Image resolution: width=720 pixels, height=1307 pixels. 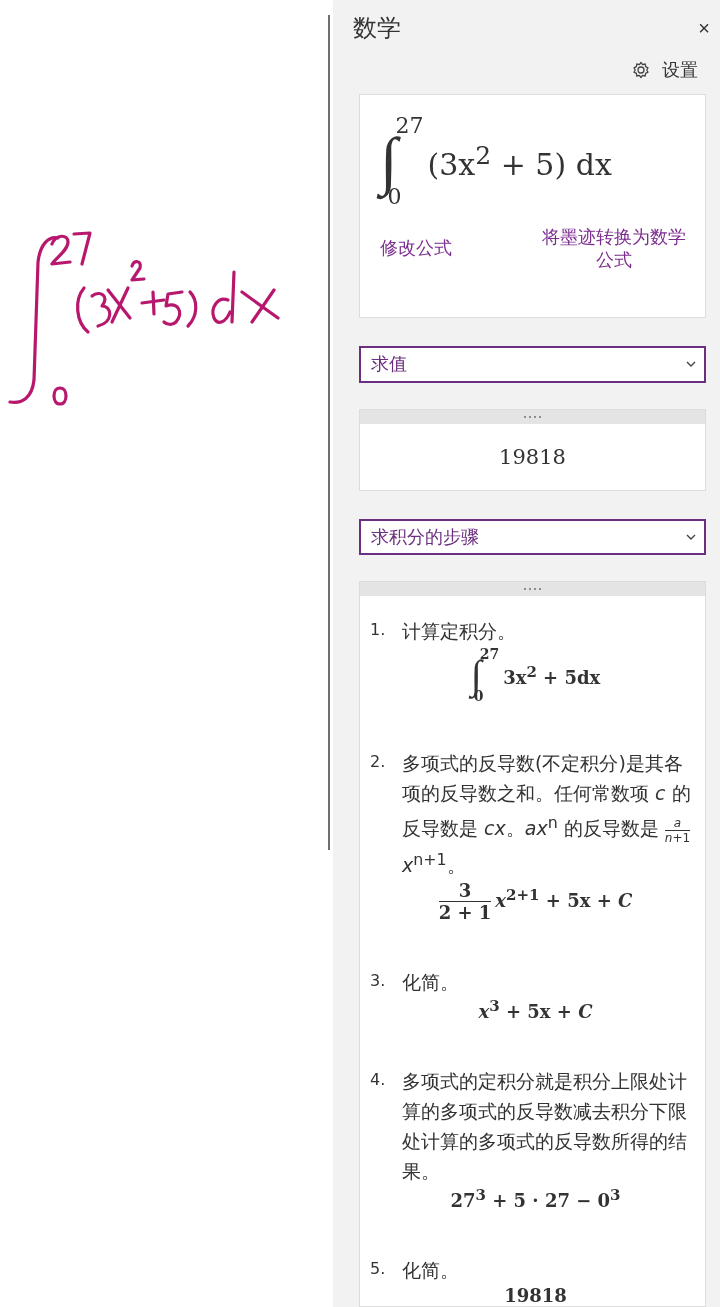 I want to click on convert-ink-link: 将墨迹转换为数学公式, so click(x=614, y=248).